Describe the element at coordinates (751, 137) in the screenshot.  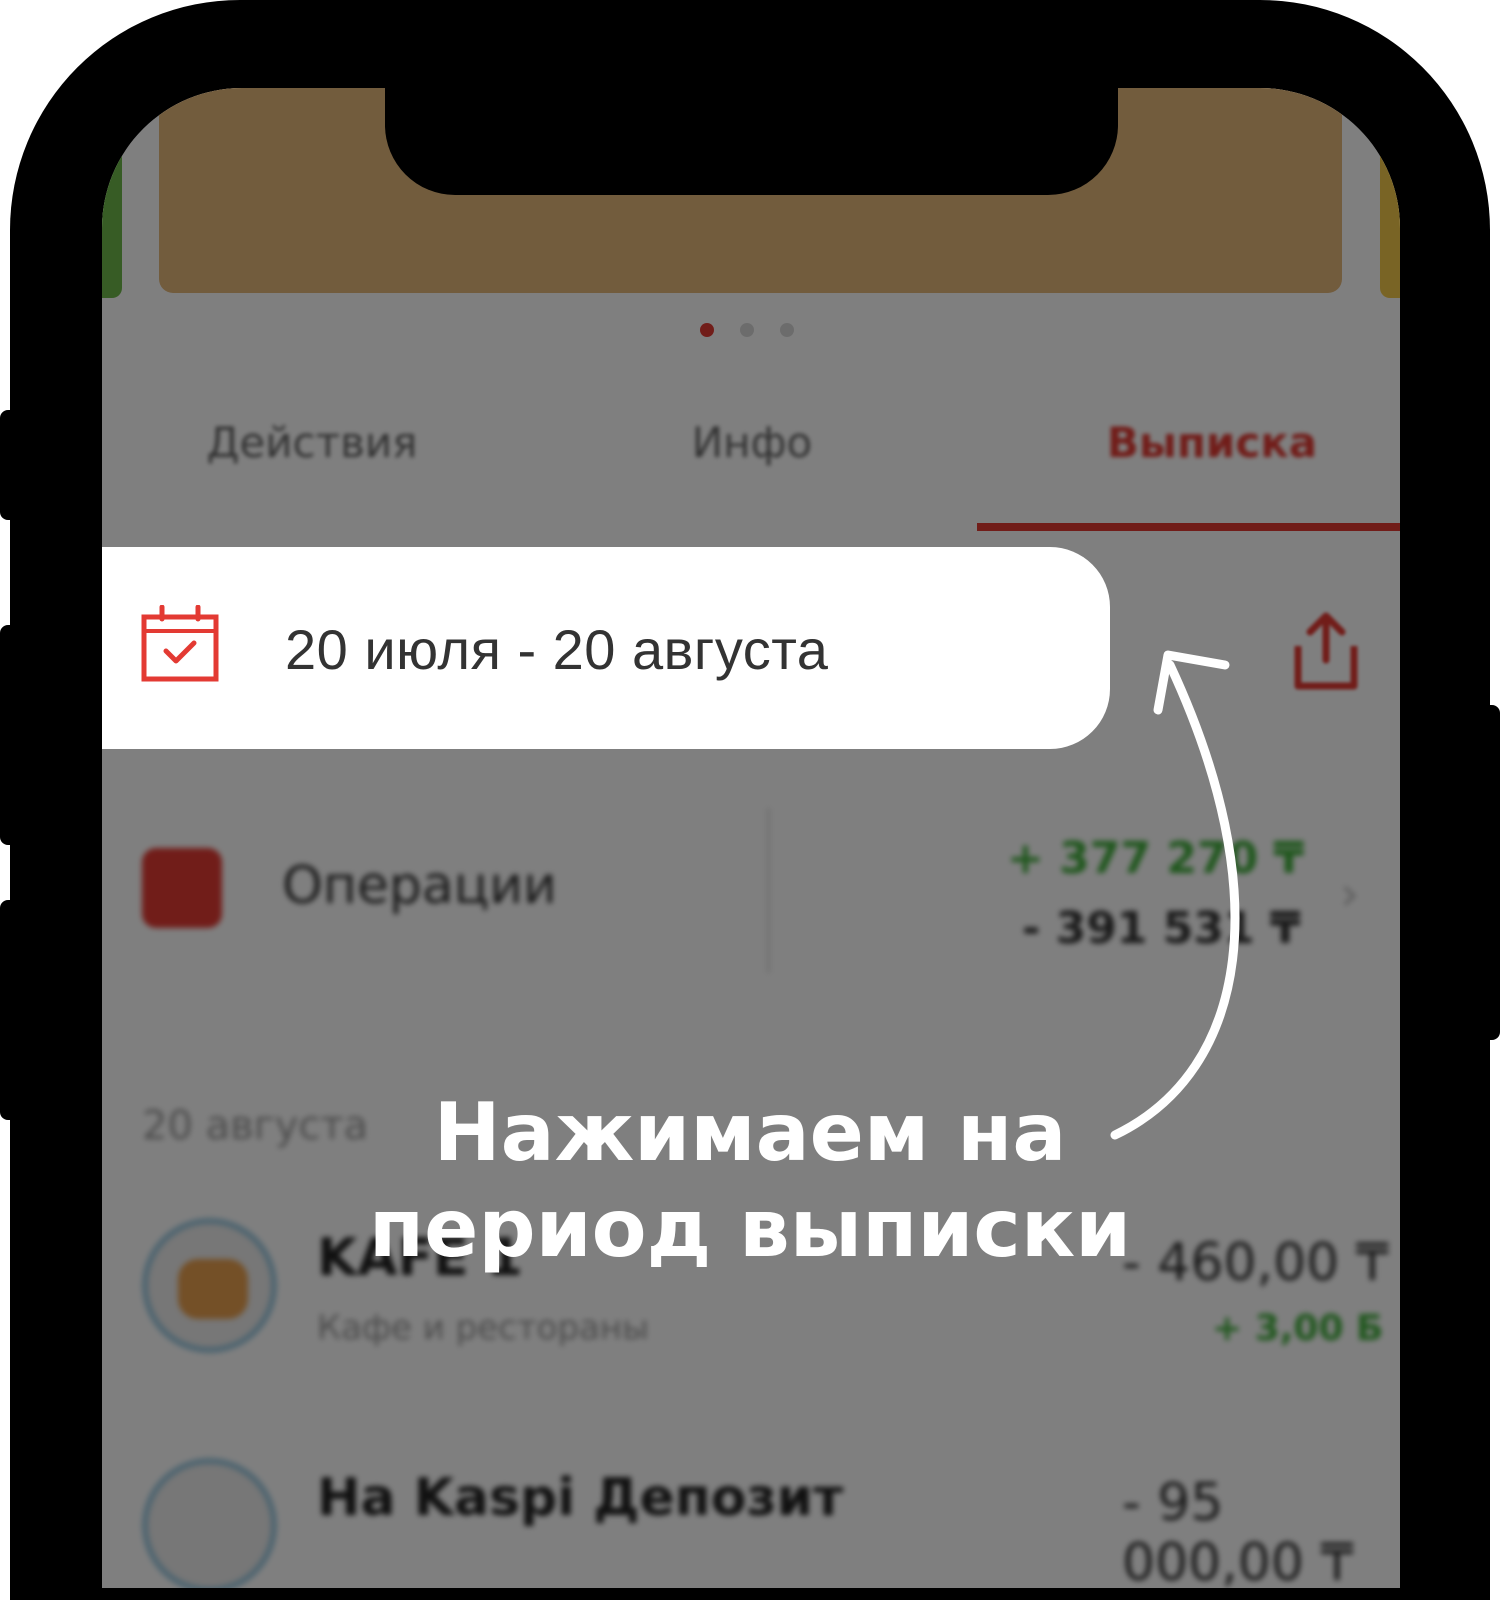
I see `phone-notch` at that location.